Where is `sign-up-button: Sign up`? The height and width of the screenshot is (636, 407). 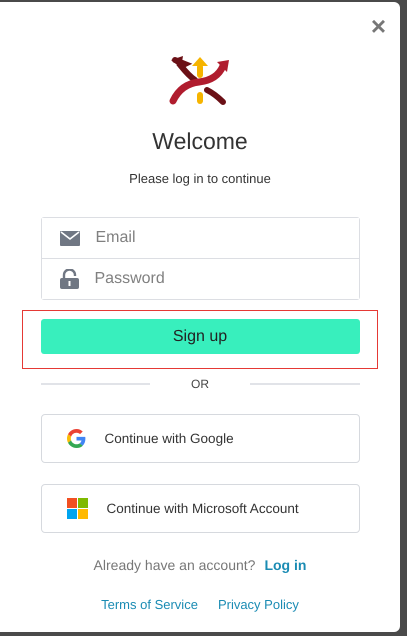 sign-up-button: Sign up is located at coordinates (200, 336).